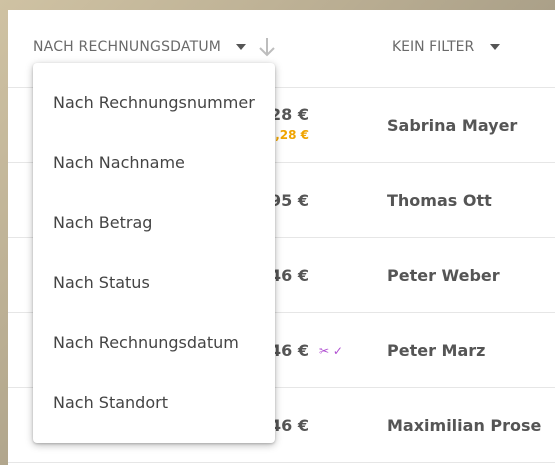  What do you see at coordinates (101, 282) in the screenshot?
I see `sort-option-status: Nach Status` at bounding box center [101, 282].